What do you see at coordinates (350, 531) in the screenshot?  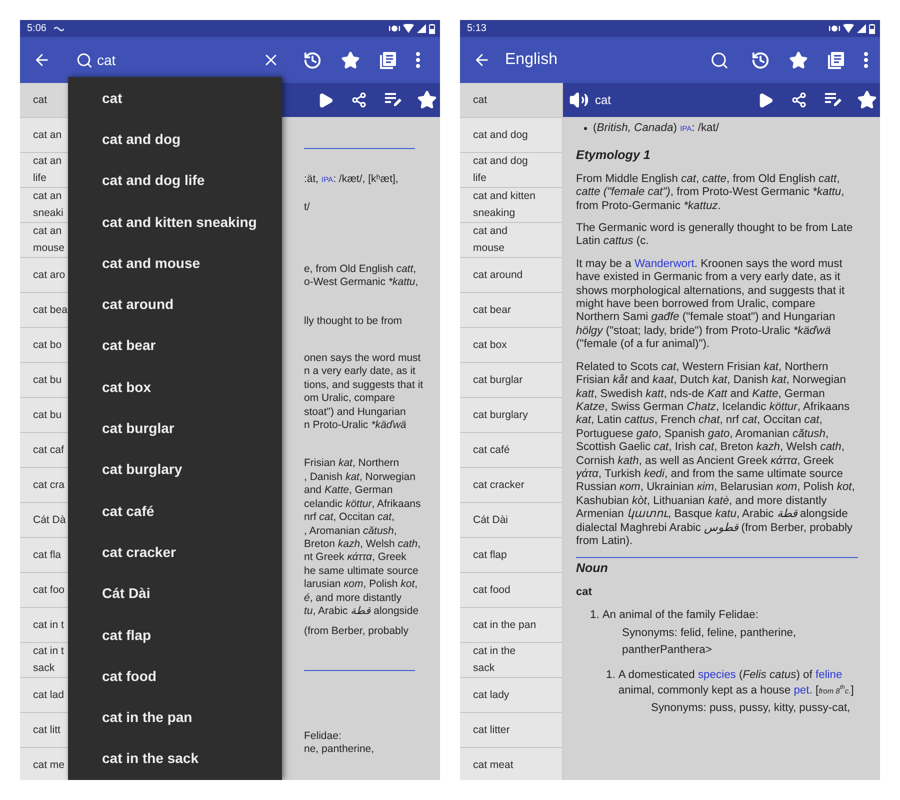 I see `text-line: , Aromanian cătush,` at bounding box center [350, 531].